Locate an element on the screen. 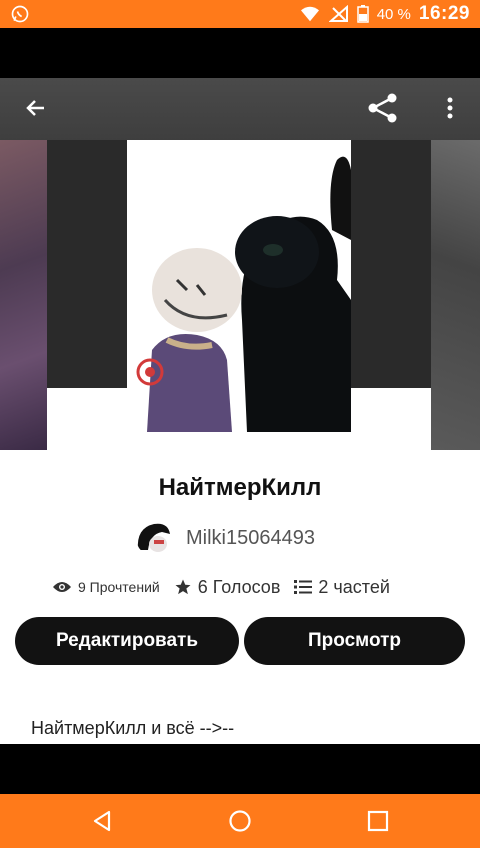 Image resolution: width=480 pixels, height=848 pixels. nav-back-icon is located at coordinates (102, 821).